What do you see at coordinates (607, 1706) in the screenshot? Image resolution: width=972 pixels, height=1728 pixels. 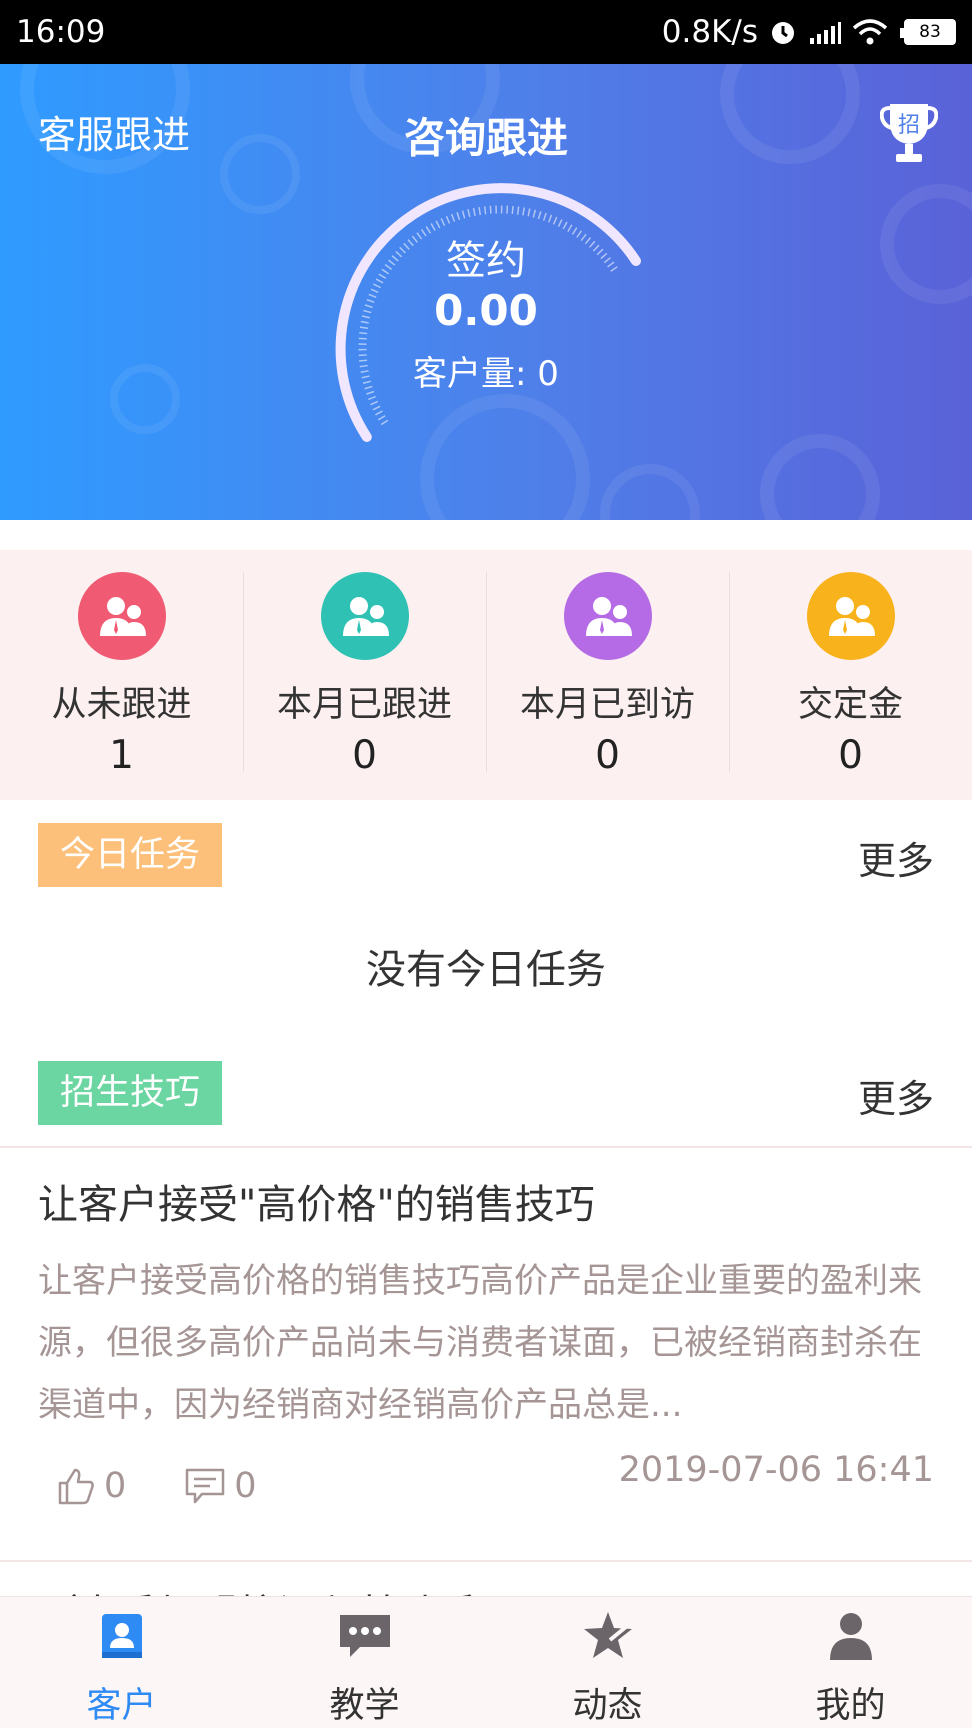 I see `nav-label: 动态` at bounding box center [607, 1706].